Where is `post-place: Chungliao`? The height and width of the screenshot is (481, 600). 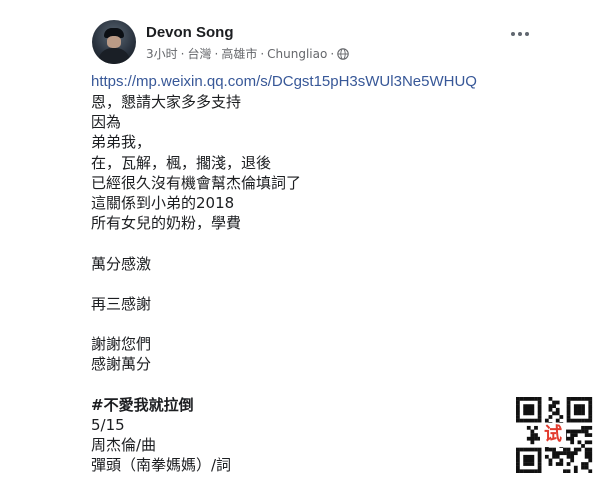 post-place: Chungliao is located at coordinates (297, 54).